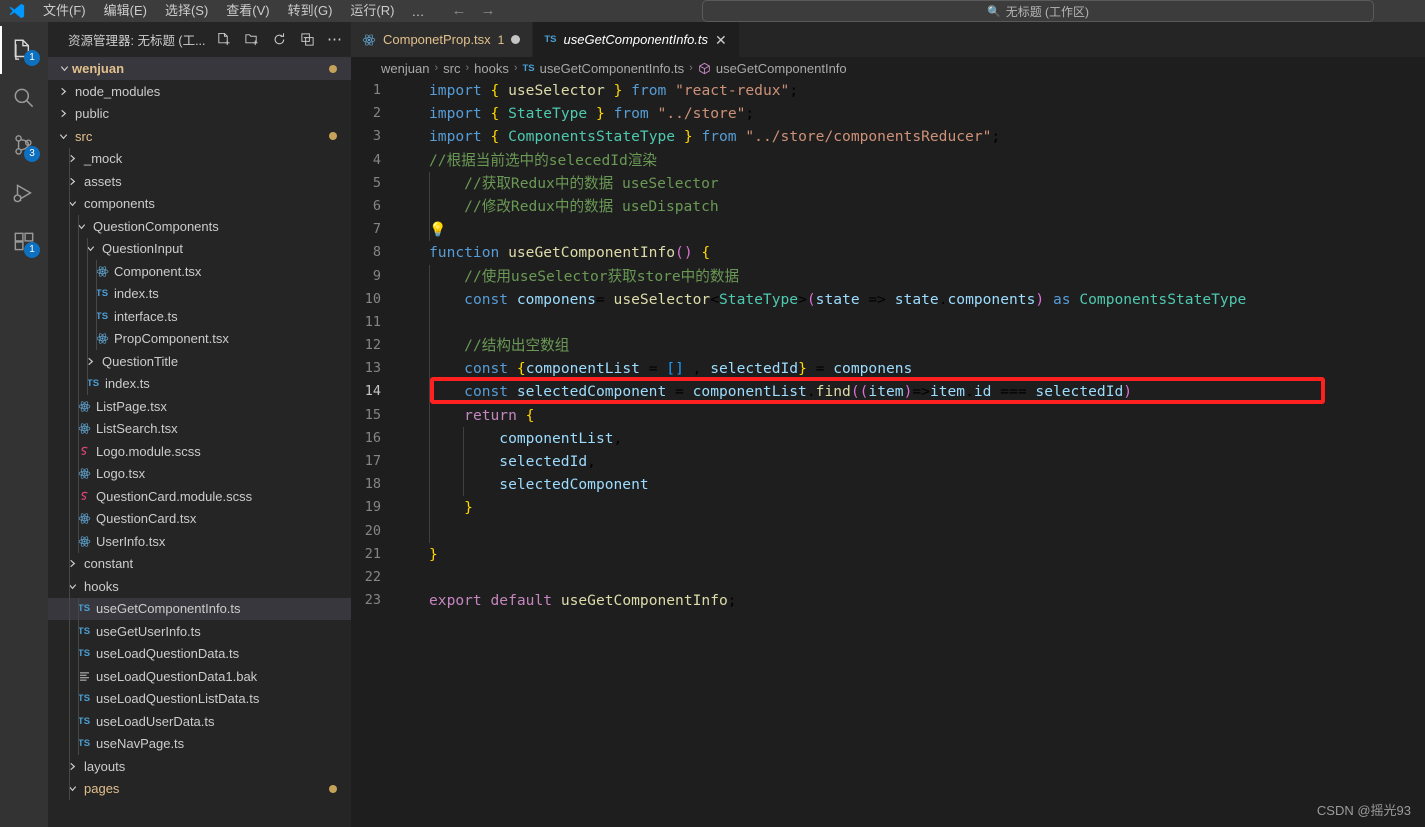 The width and height of the screenshot is (1425, 827). What do you see at coordinates (888, 415) in the screenshot?
I see `code-line: 15 return {` at bounding box center [888, 415].